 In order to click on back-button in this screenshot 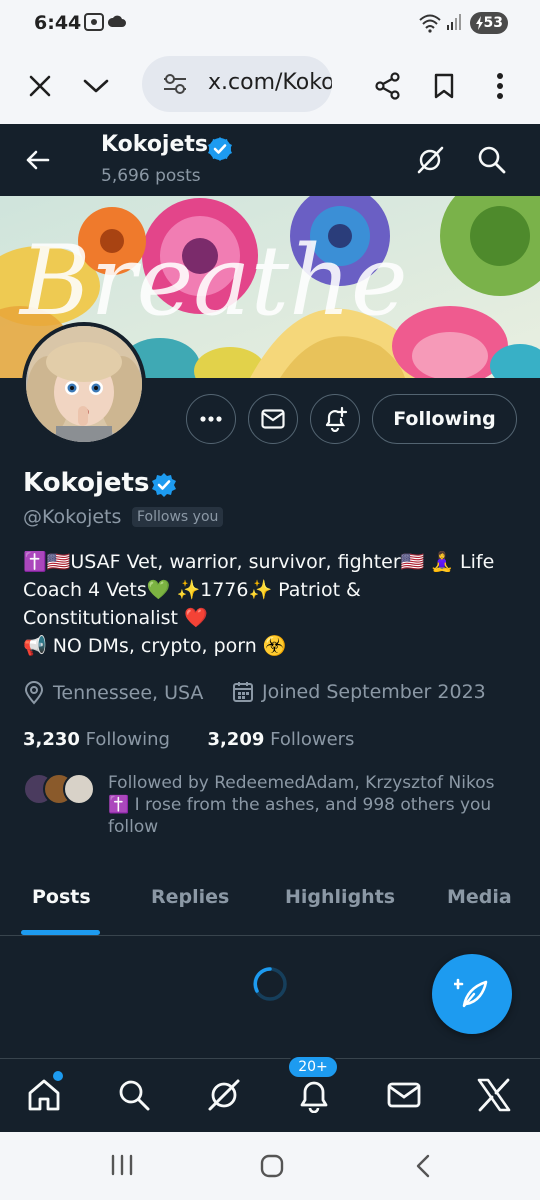, I will do `click(38, 160)`.